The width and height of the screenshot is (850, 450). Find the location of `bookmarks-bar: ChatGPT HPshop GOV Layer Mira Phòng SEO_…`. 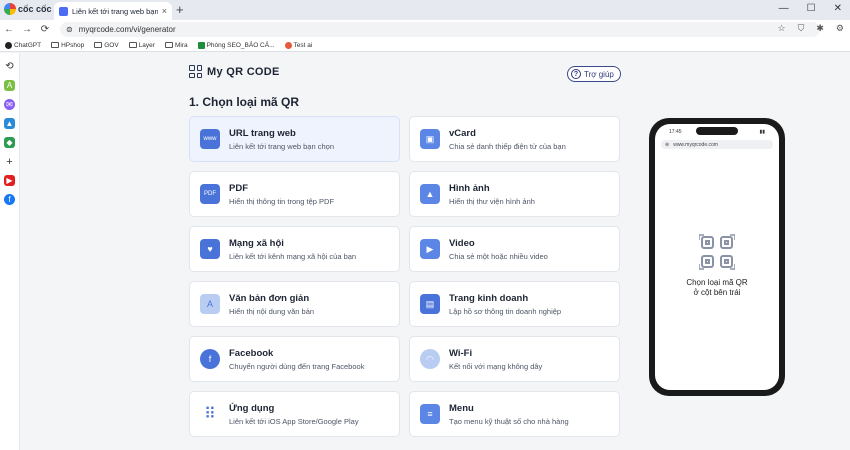

bookmarks-bar: ChatGPT HPshop GOV Layer Mira Phòng SEO_… is located at coordinates (425, 45).